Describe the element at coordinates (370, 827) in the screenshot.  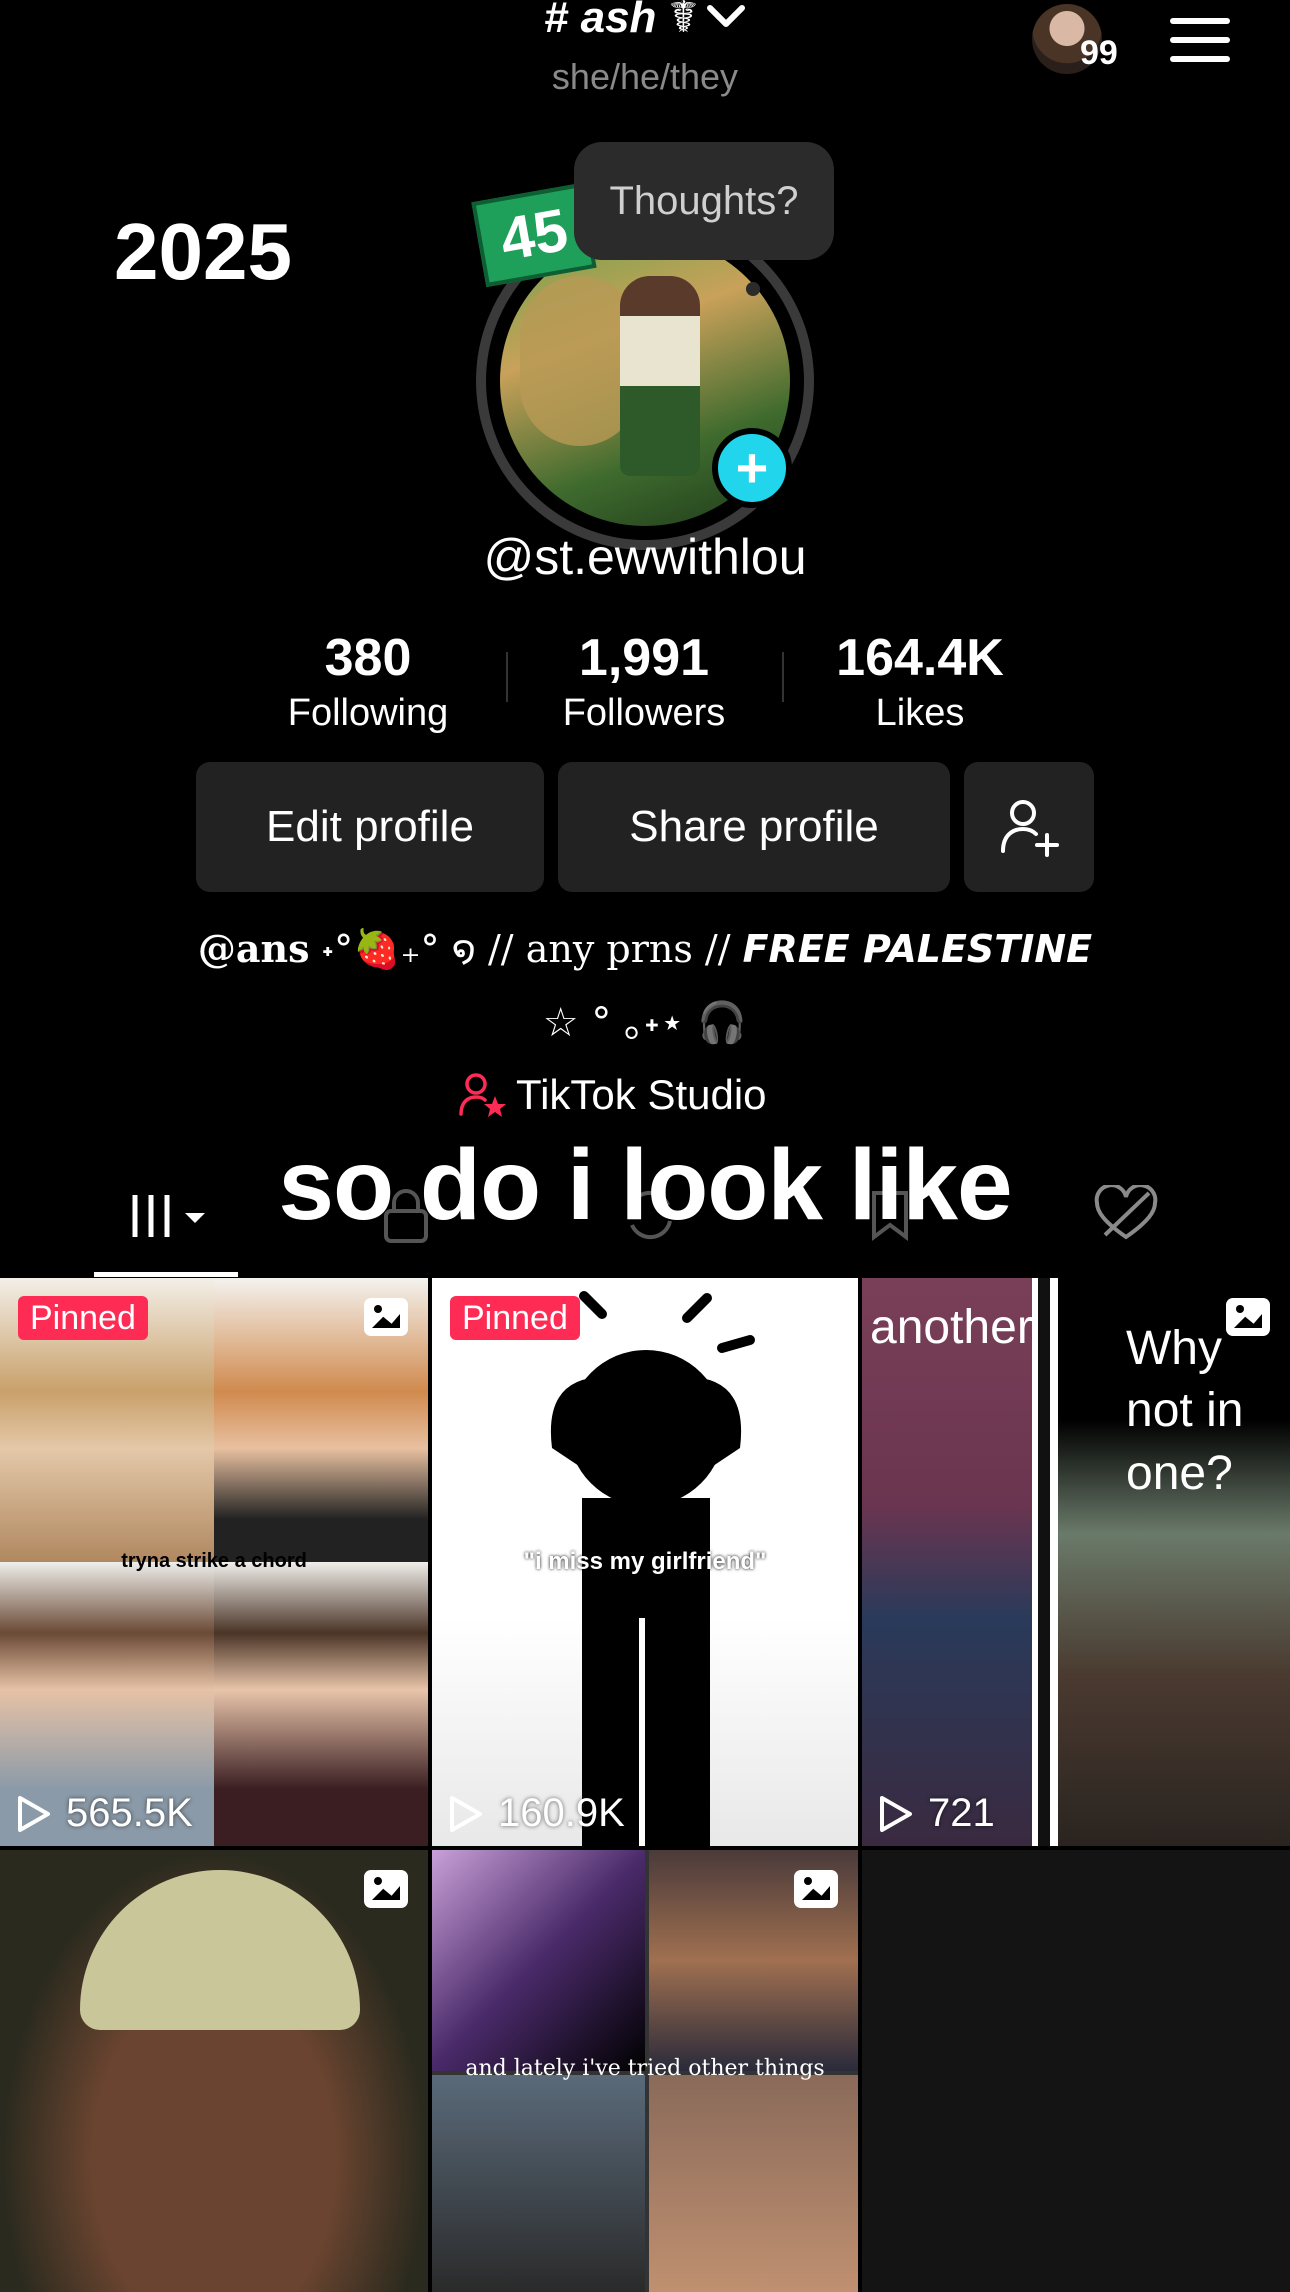
I see `edit-profile-button: Edit profile` at that location.